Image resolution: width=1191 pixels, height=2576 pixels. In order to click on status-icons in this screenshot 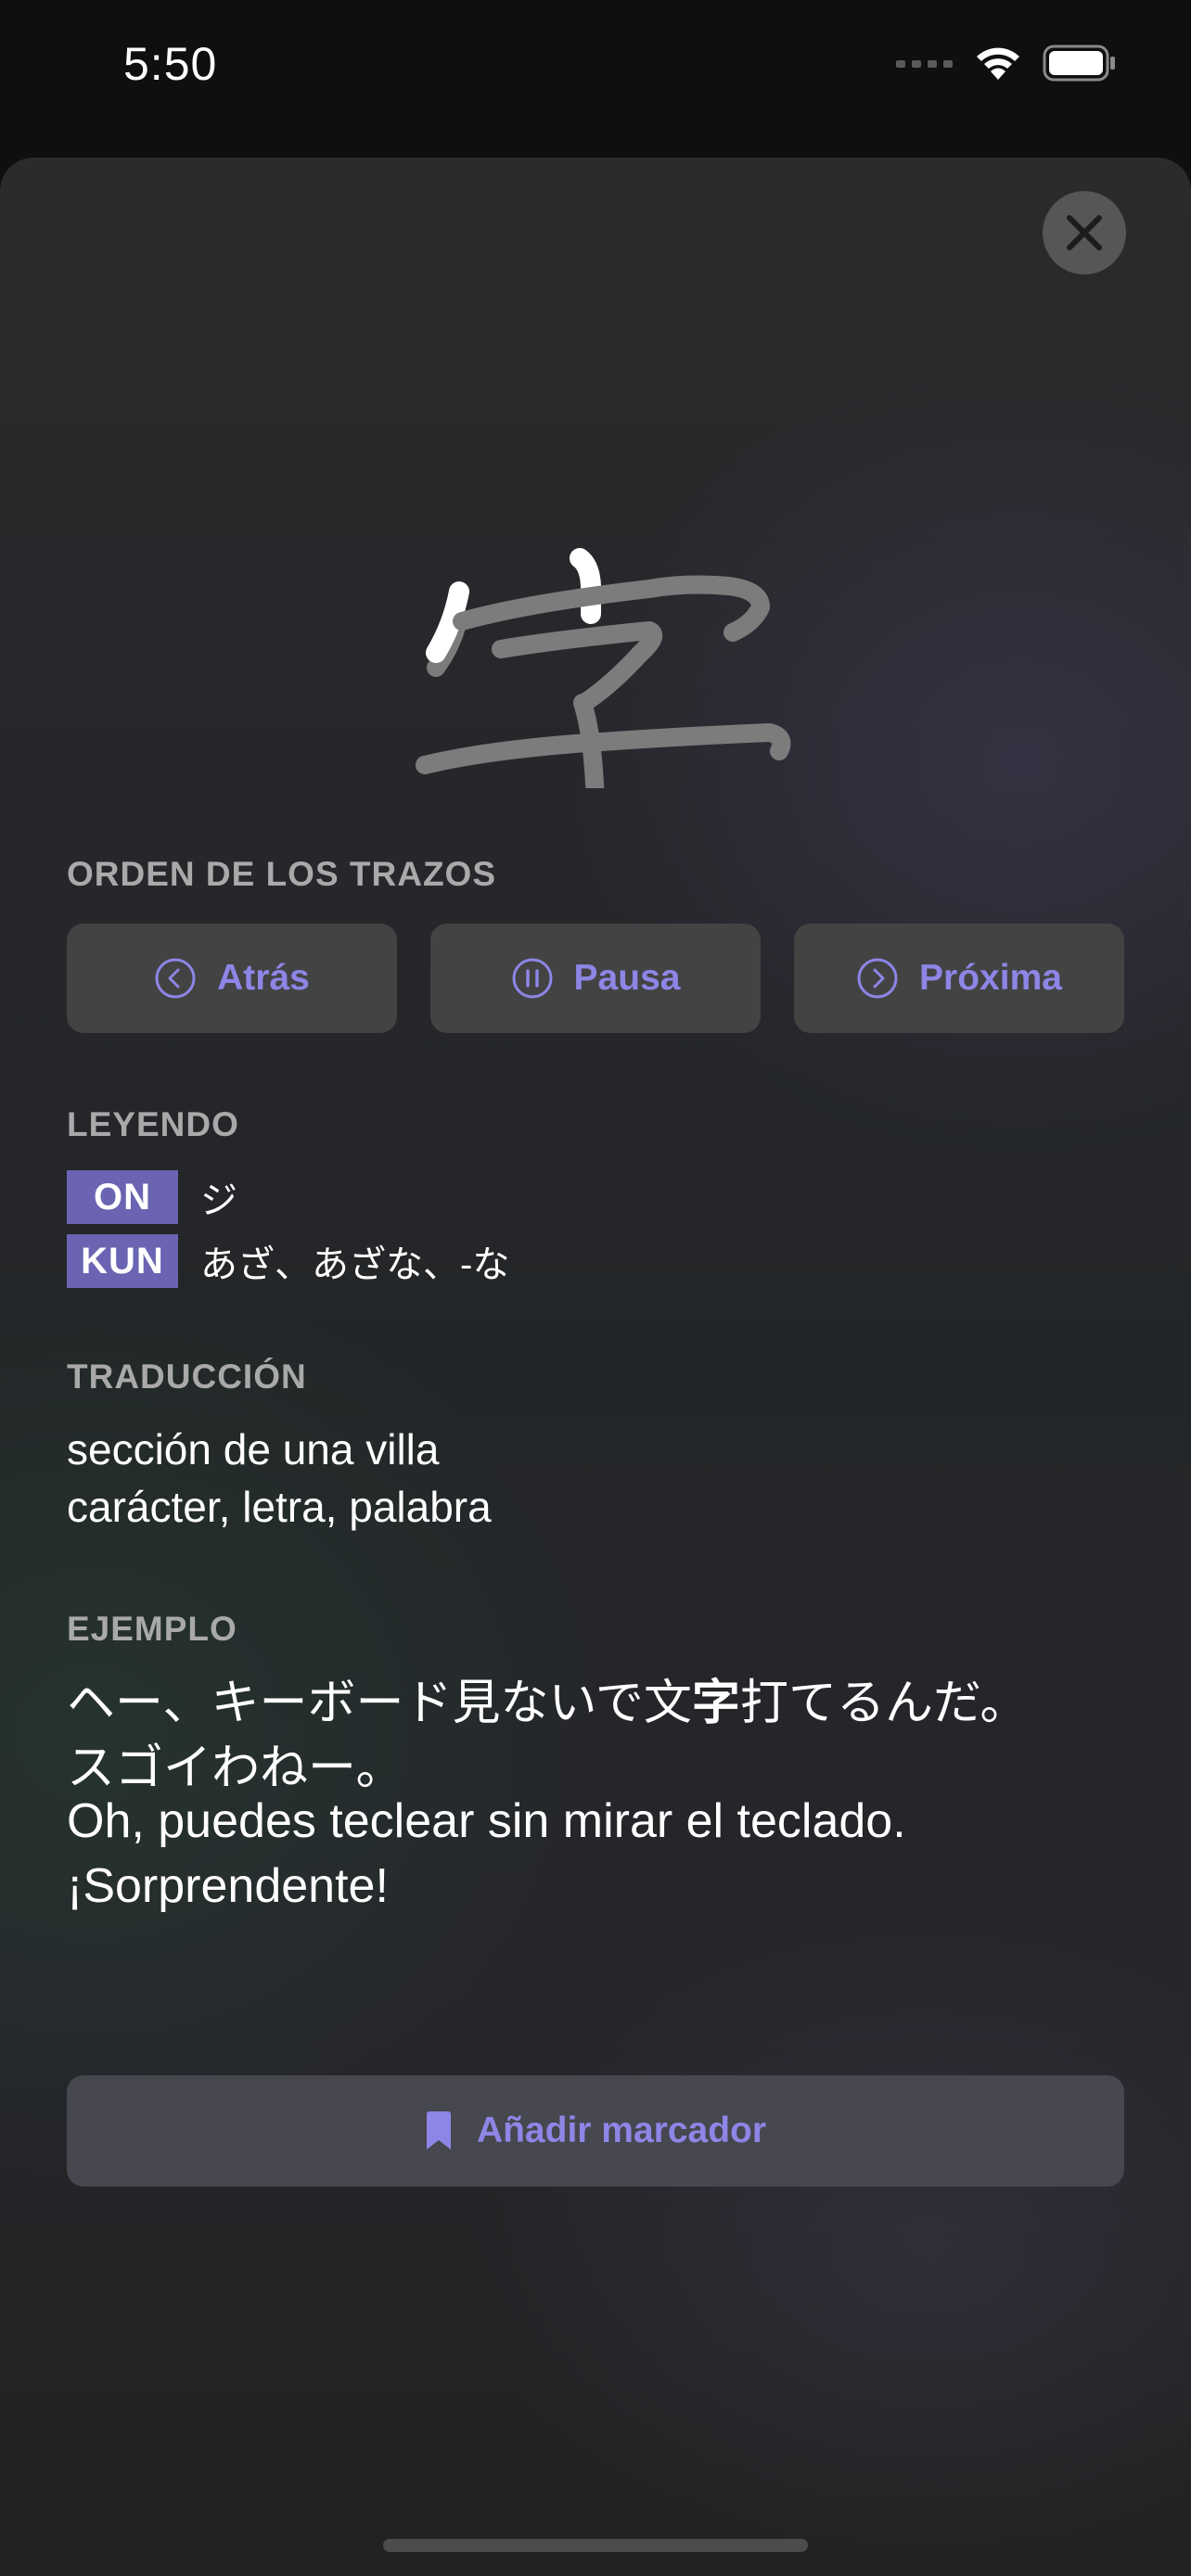, I will do `click(1007, 64)`.